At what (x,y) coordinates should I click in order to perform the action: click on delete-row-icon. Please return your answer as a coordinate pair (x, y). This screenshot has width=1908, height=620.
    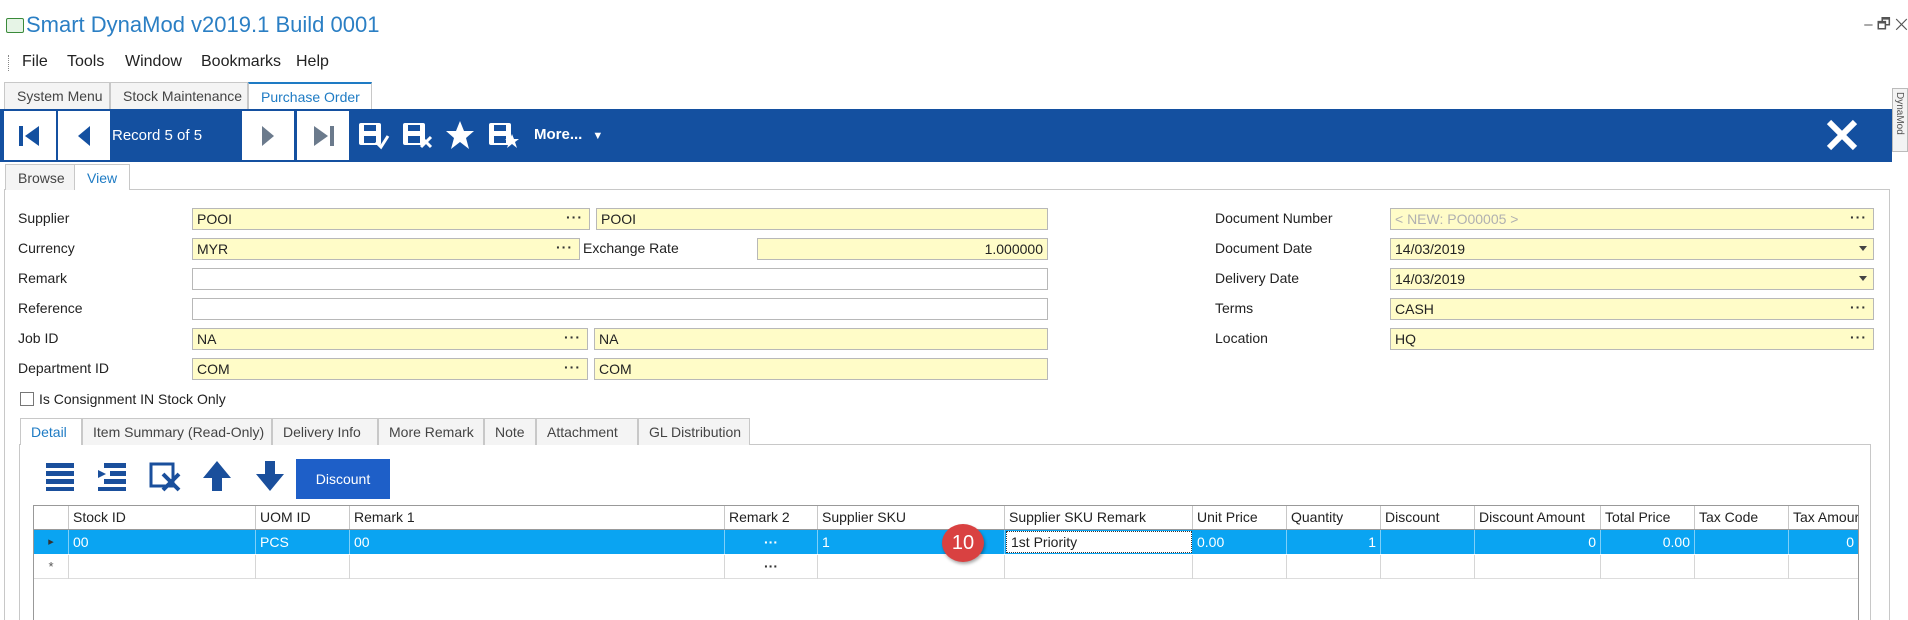
    Looking at the image, I should click on (165, 476).